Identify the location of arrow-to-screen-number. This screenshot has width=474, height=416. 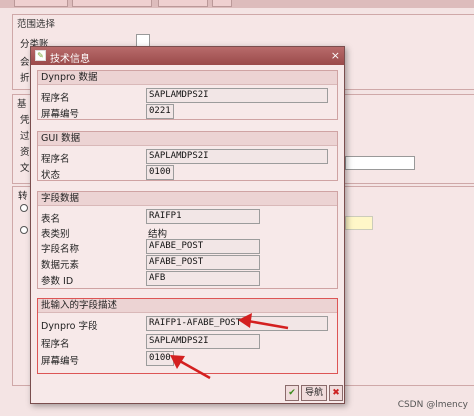
(190, 367).